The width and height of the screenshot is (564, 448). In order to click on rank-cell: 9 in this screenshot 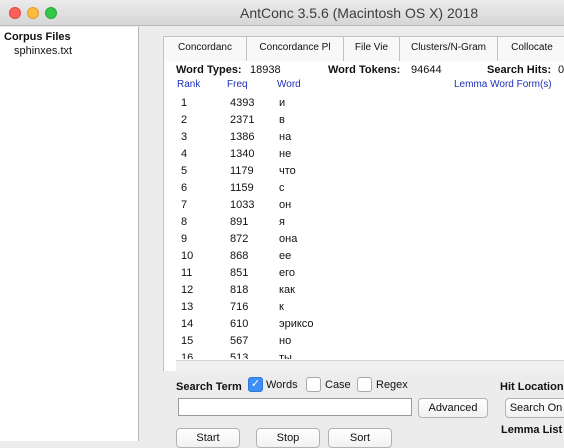, I will do `click(184, 239)`.